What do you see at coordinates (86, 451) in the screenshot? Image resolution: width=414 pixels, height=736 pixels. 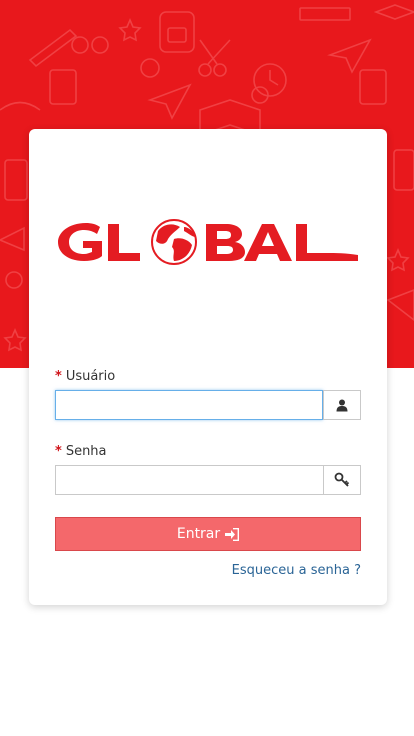 I see `password-label-text: Senha` at bounding box center [86, 451].